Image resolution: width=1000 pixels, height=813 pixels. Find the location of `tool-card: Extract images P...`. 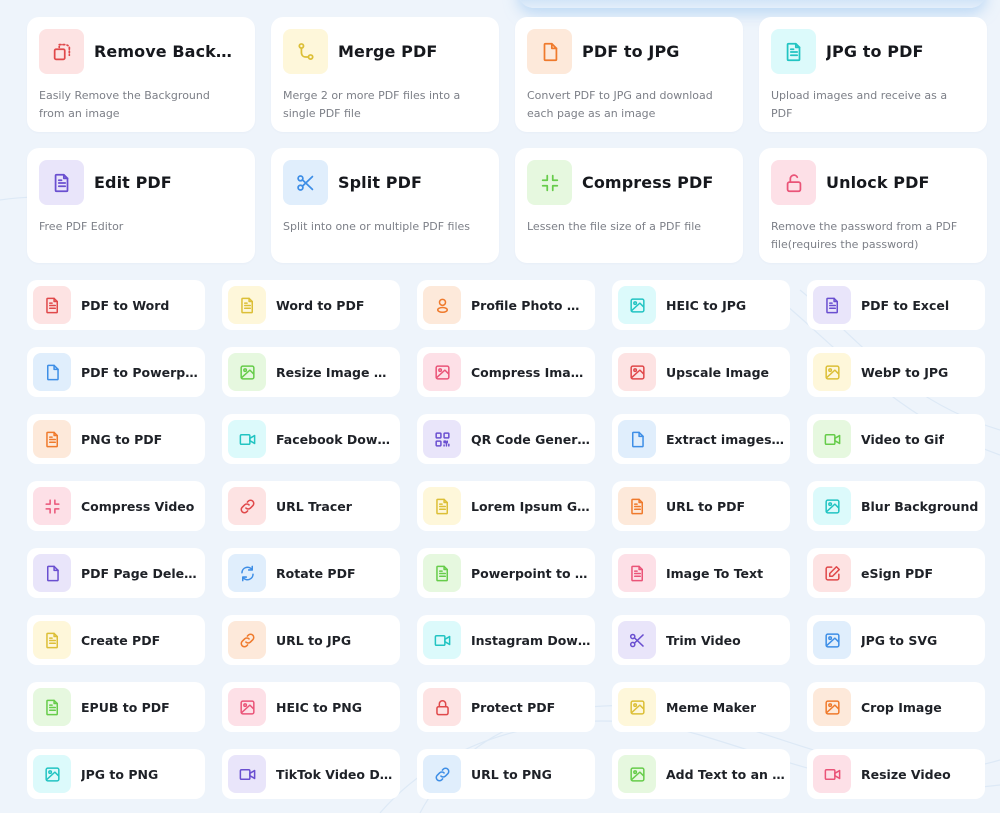

tool-card: Extract images P... is located at coordinates (701, 439).